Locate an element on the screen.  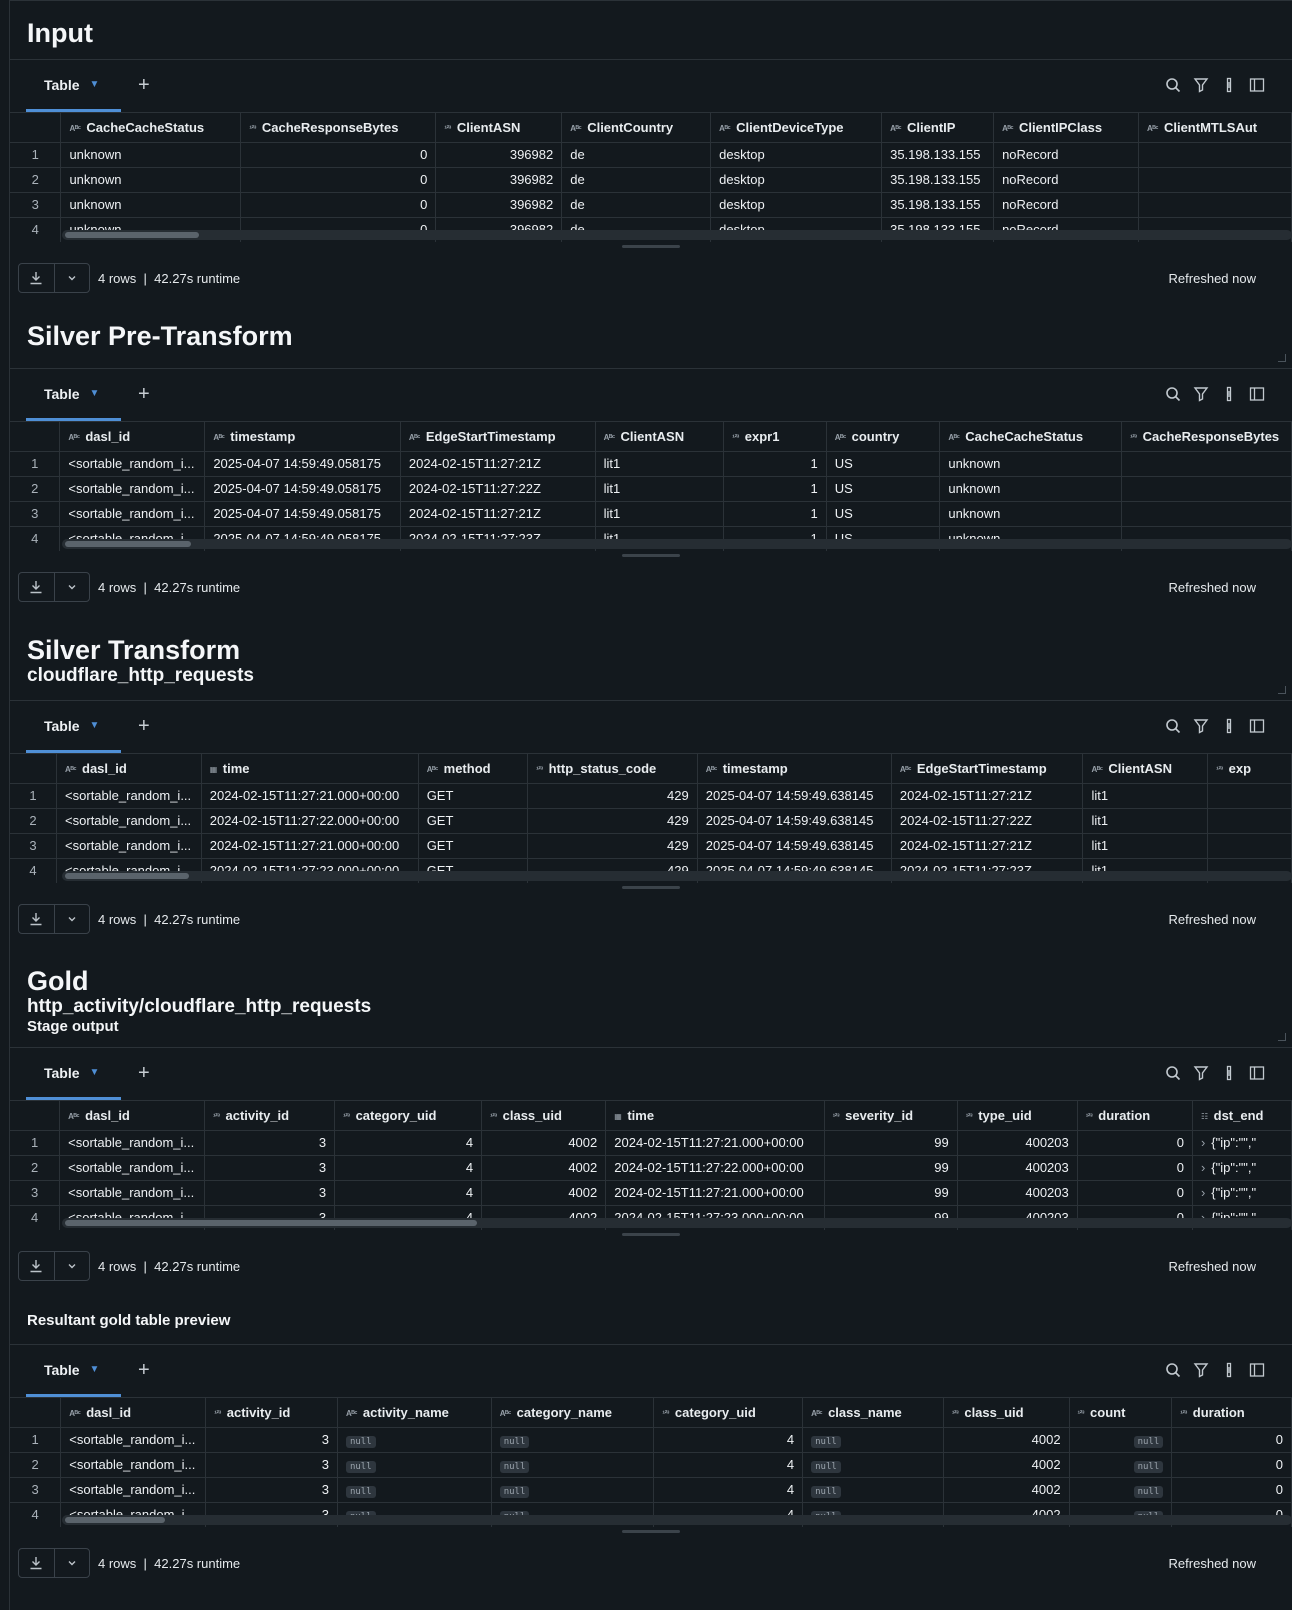
column-header: ☷ dst_end is located at coordinates (1242, 1116).